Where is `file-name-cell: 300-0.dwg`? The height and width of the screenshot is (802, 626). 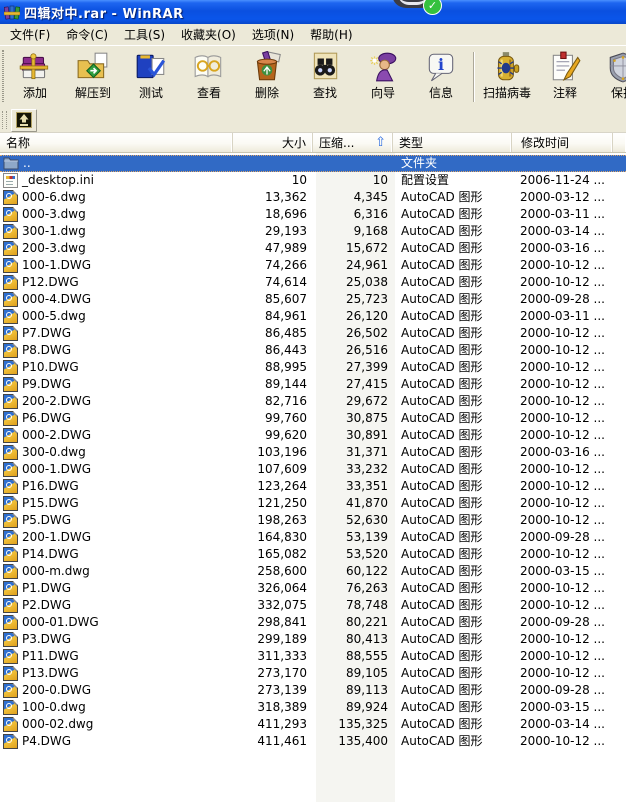
file-name-cell: 300-0.dwg is located at coordinates (116, 452).